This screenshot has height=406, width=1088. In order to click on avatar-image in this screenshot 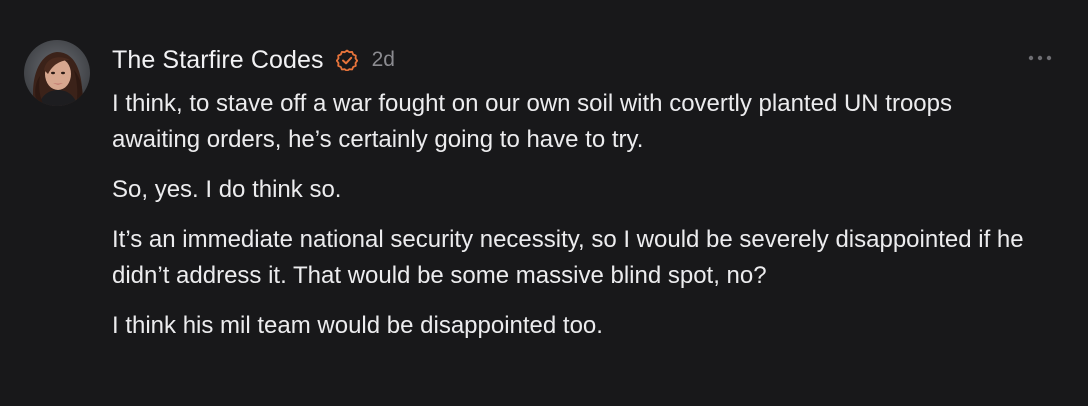, I will do `click(57, 73)`.